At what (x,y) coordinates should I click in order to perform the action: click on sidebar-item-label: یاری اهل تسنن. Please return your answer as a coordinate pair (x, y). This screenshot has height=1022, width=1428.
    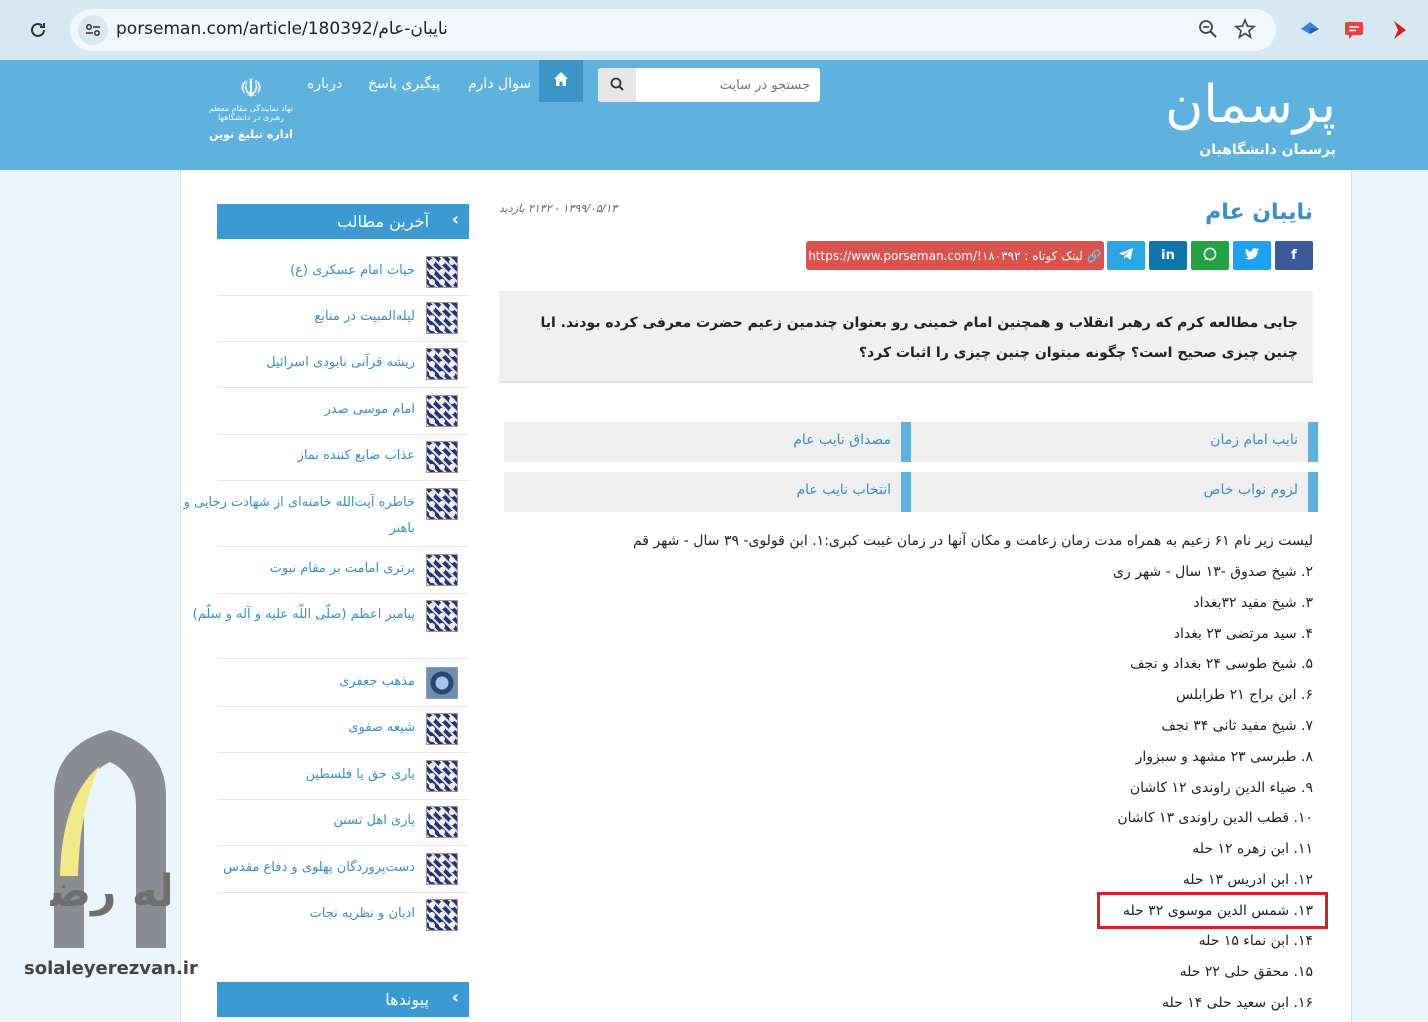
    Looking at the image, I should click on (289, 821).